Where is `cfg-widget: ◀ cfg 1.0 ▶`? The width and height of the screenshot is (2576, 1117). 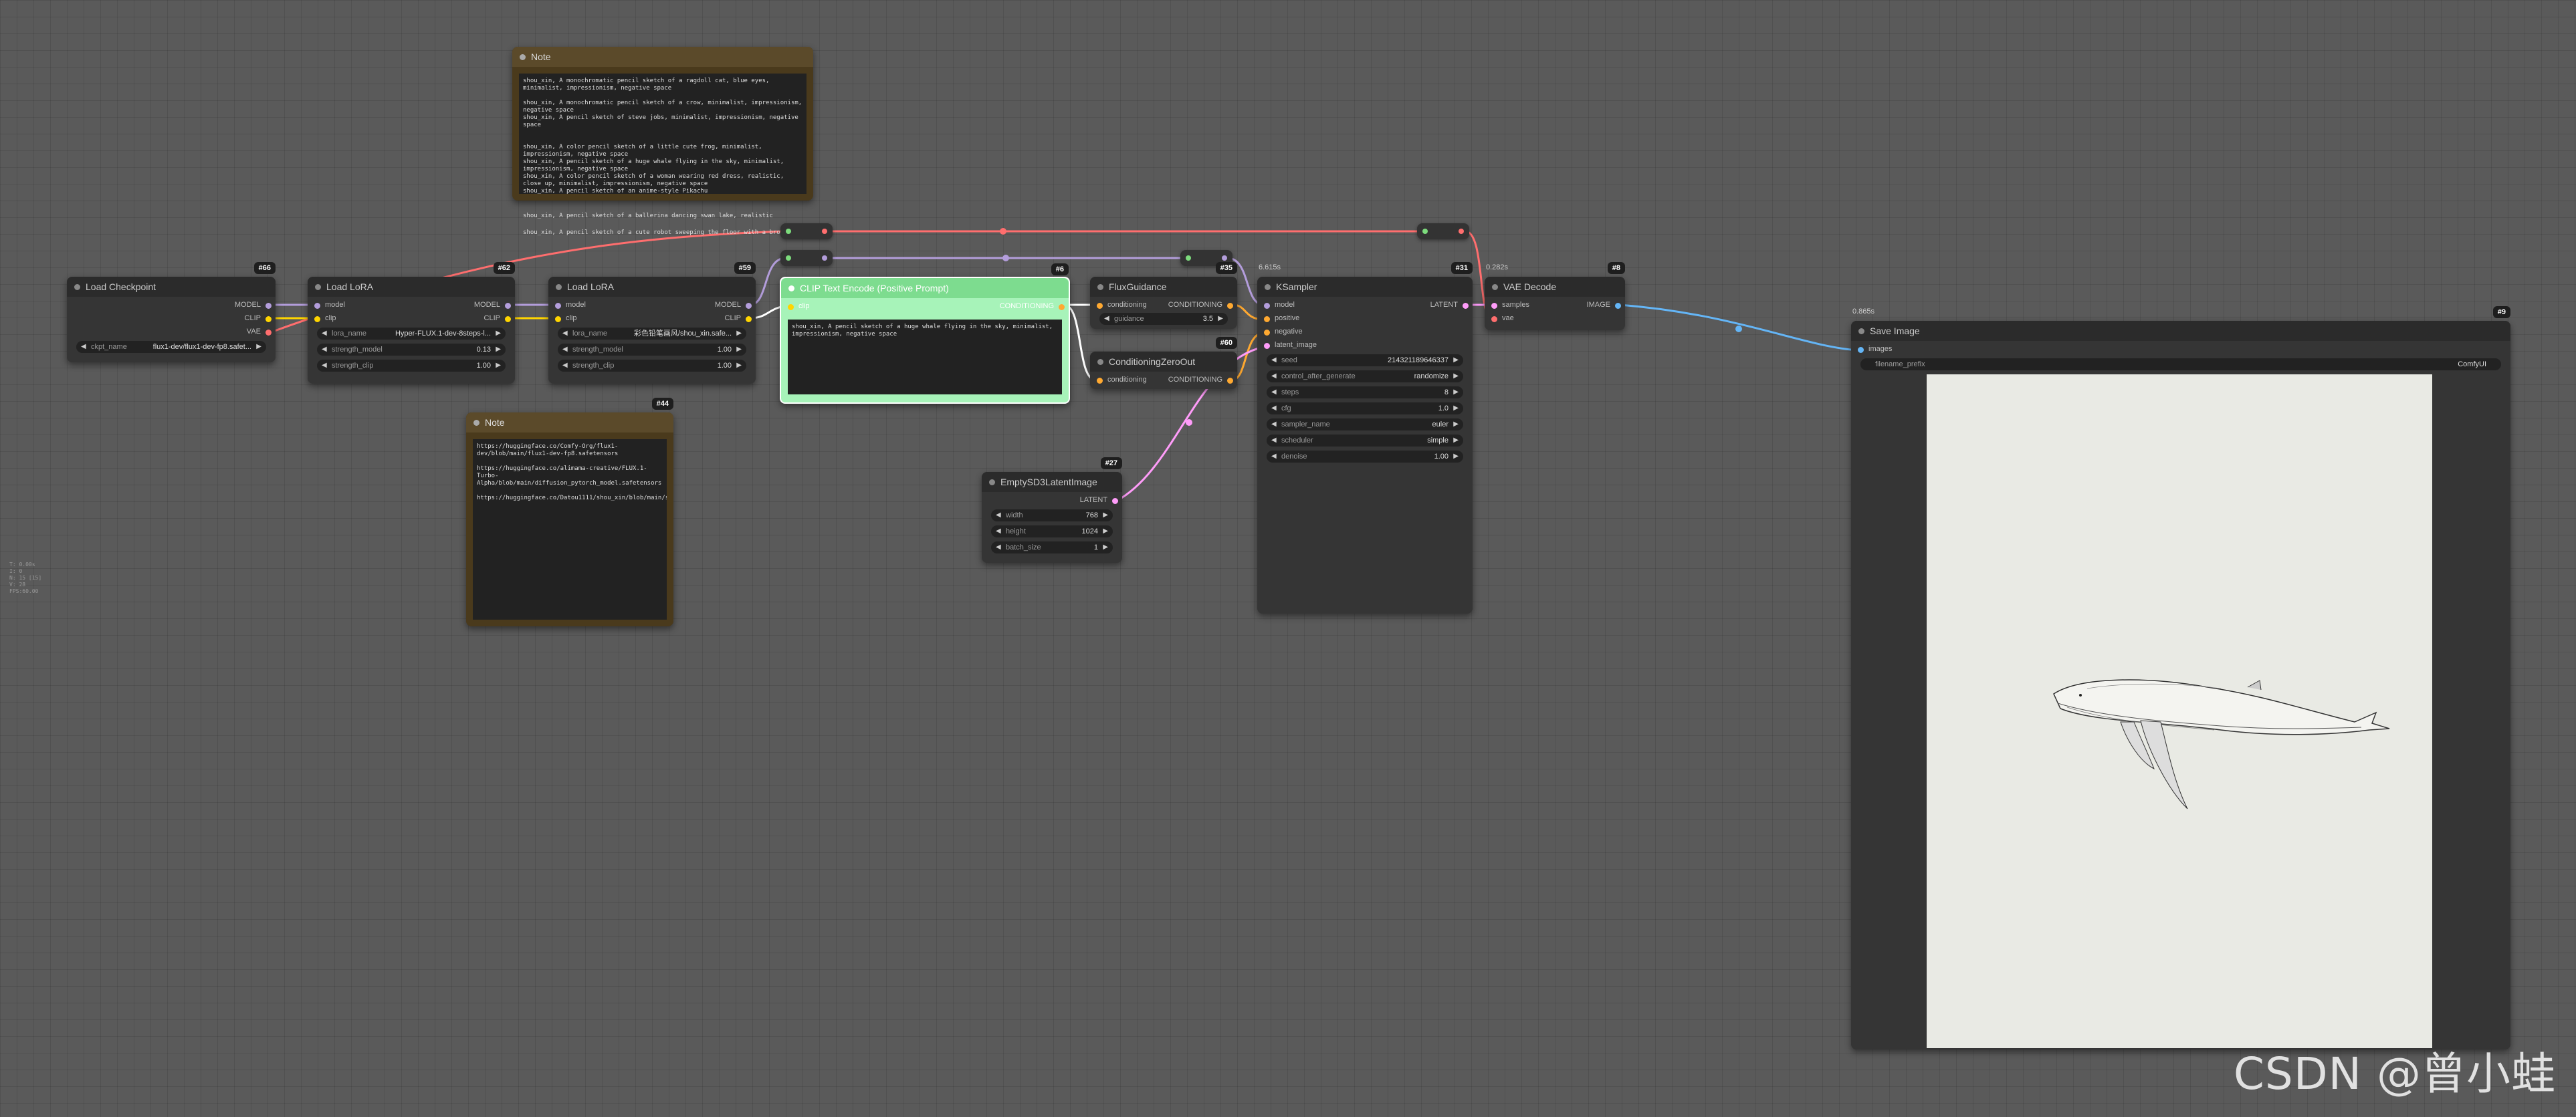 cfg-widget: ◀ cfg 1.0 ▶ is located at coordinates (1365, 408).